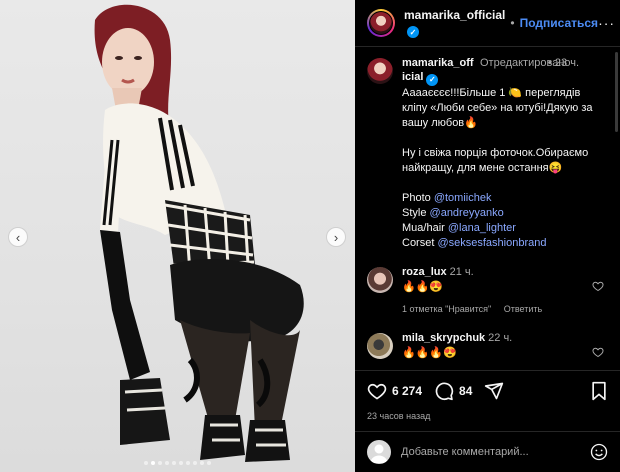 The width and height of the screenshot is (620, 472). Describe the element at coordinates (18, 237) in the screenshot. I see `previous-photo-button: ‹` at that location.